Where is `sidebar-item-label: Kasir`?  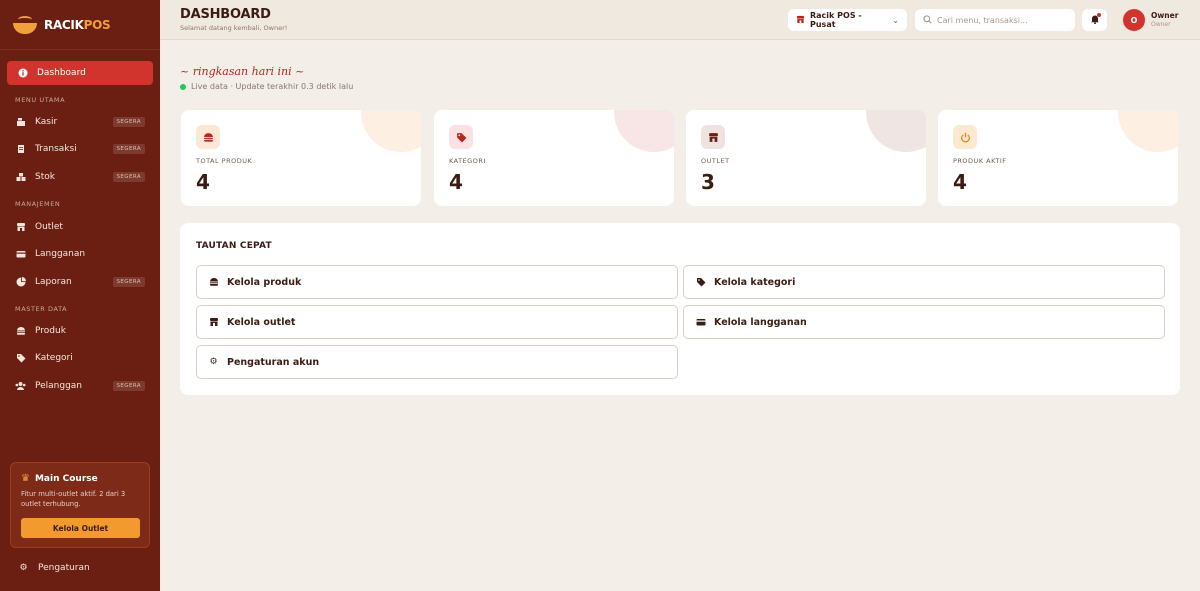 sidebar-item-label: Kasir is located at coordinates (46, 122).